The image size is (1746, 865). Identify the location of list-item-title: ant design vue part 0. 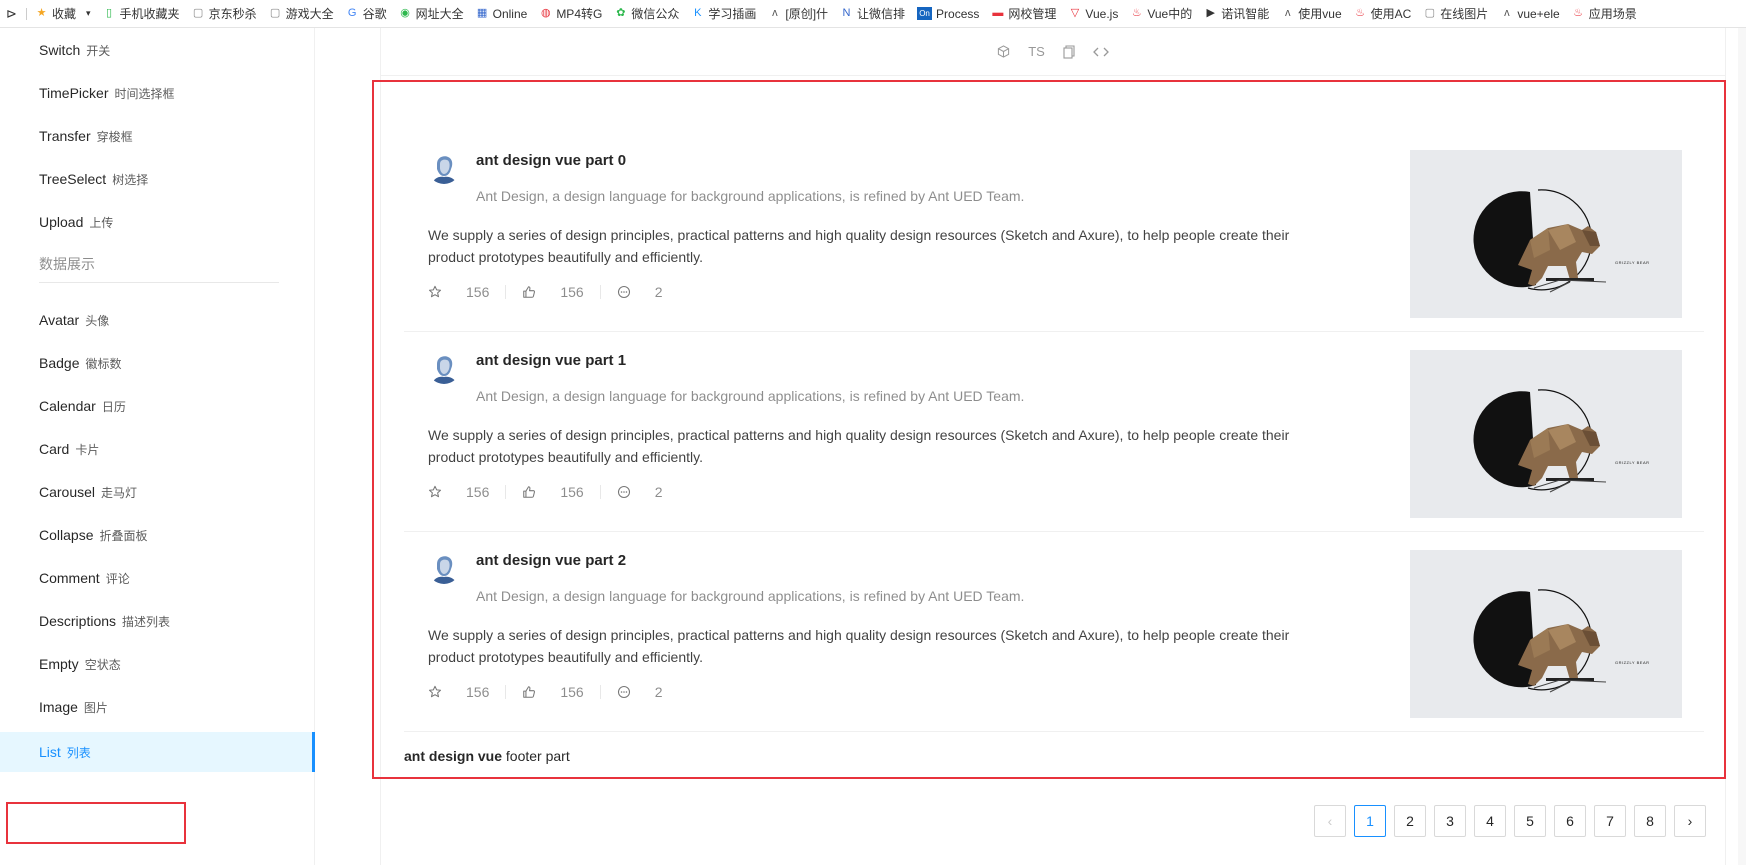
(551, 160).